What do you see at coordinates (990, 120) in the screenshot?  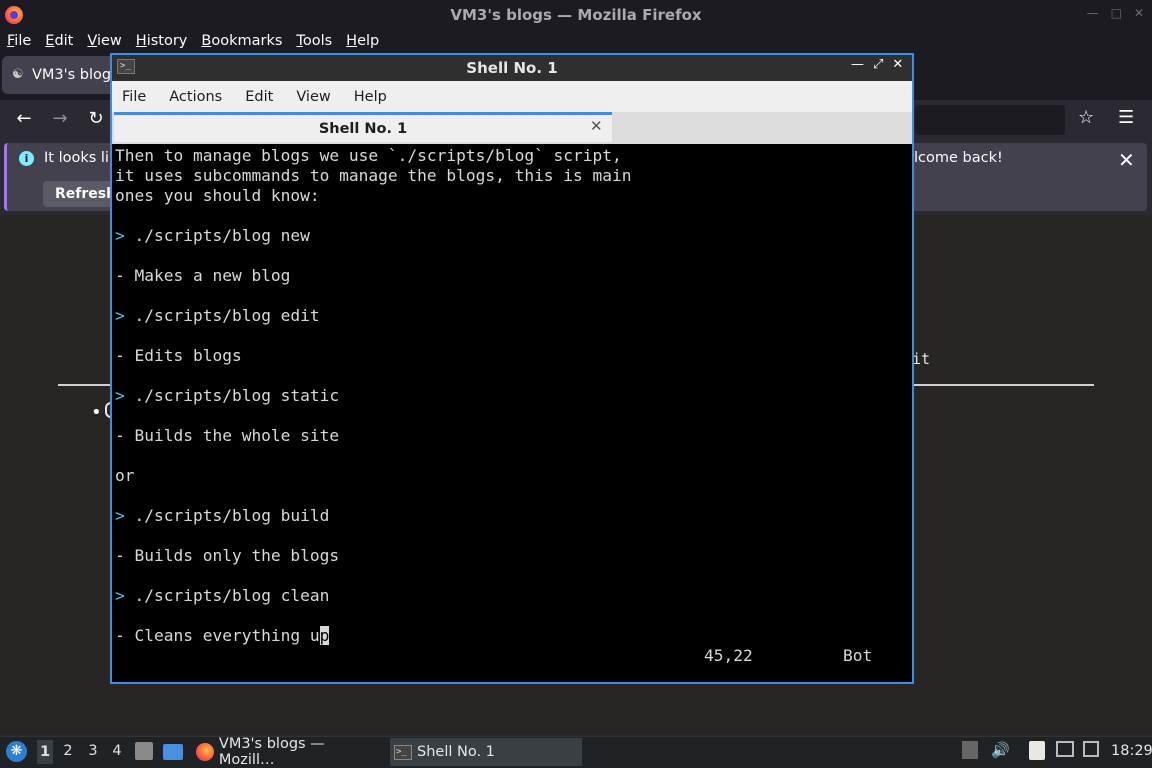 I see `url-bar` at bounding box center [990, 120].